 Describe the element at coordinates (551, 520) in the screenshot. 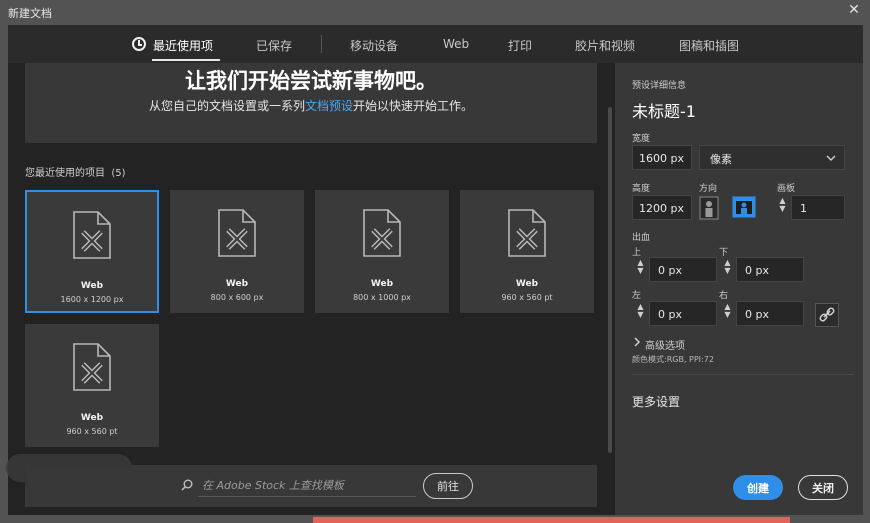

I see `background-strip` at that location.